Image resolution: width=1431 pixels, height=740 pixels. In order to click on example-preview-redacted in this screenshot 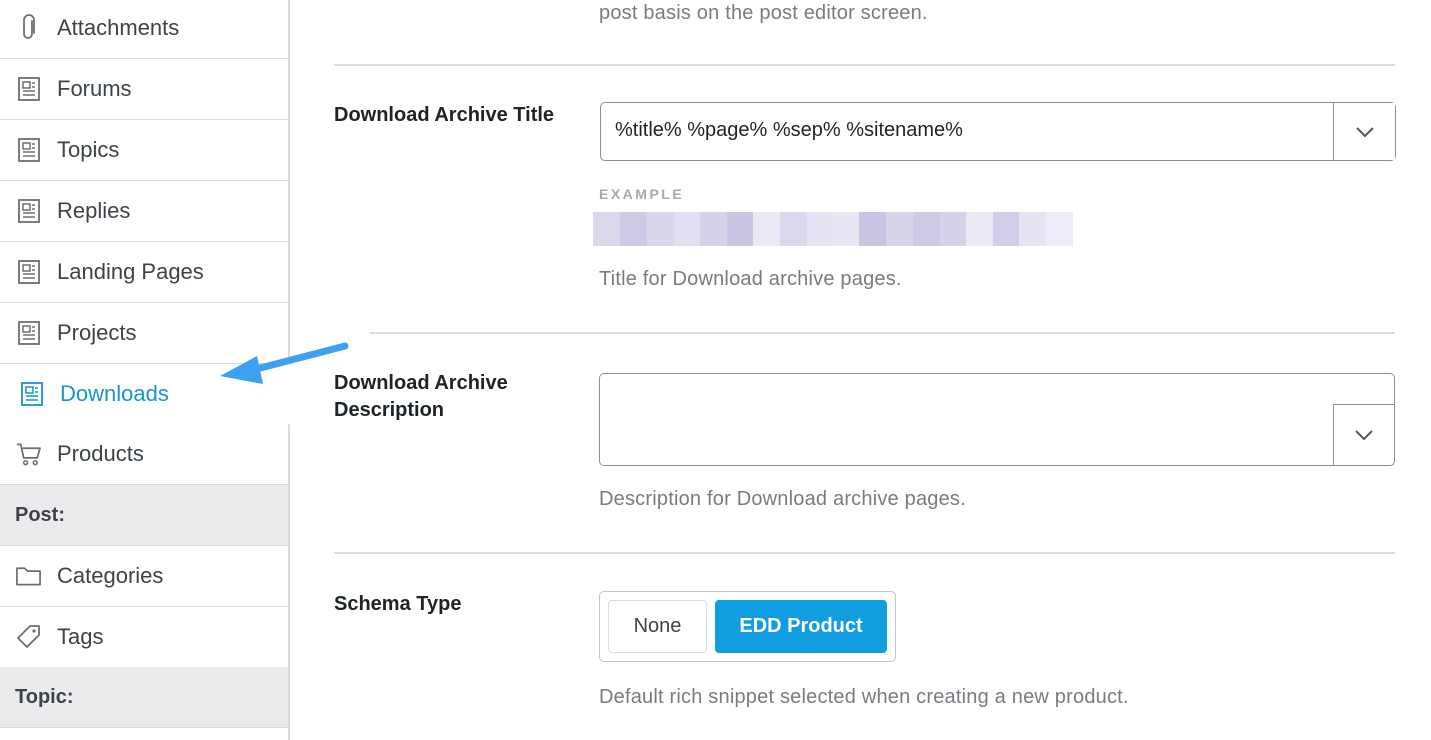, I will do `click(833, 229)`.